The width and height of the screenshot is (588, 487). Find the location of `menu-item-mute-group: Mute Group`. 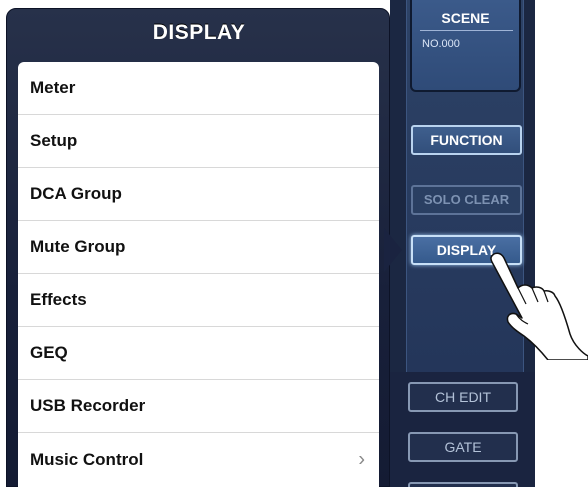

menu-item-mute-group: Mute Group is located at coordinates (198, 247).